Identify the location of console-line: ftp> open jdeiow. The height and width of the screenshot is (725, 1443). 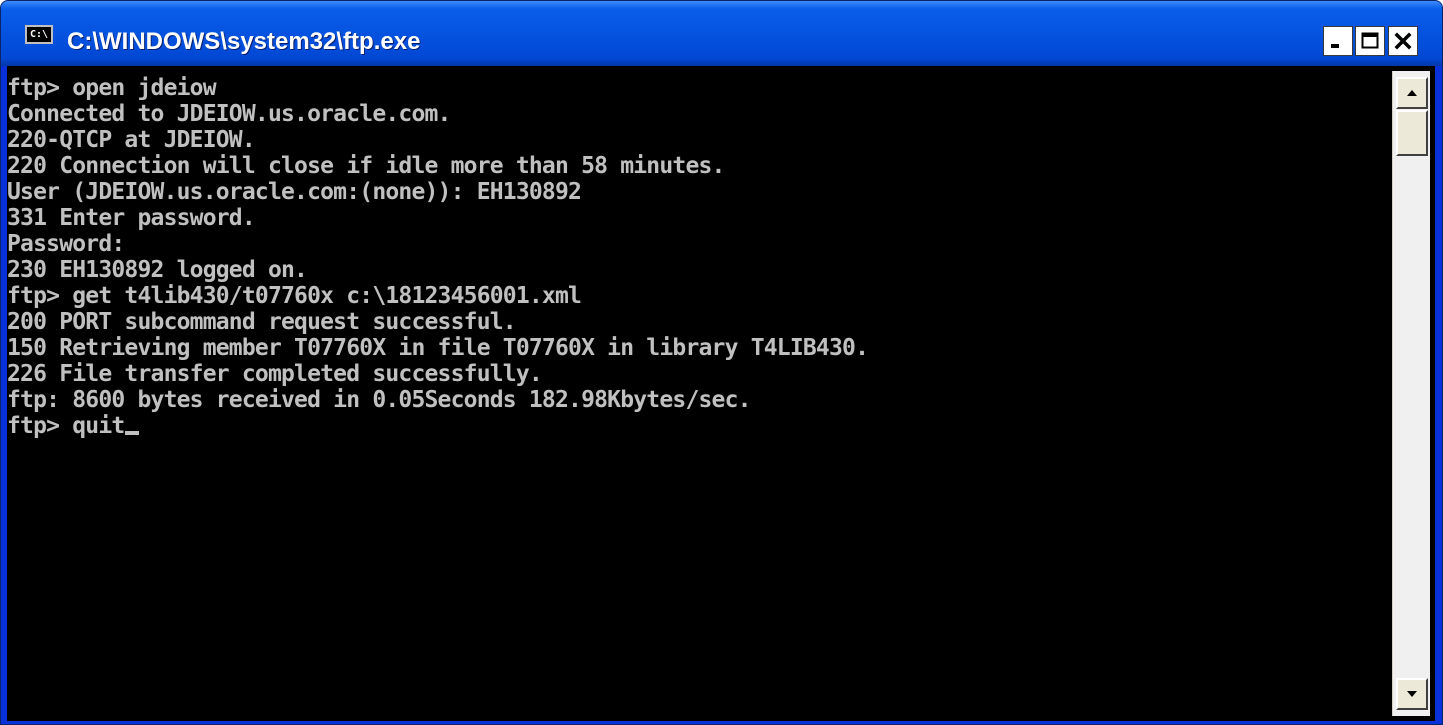
(112, 88).